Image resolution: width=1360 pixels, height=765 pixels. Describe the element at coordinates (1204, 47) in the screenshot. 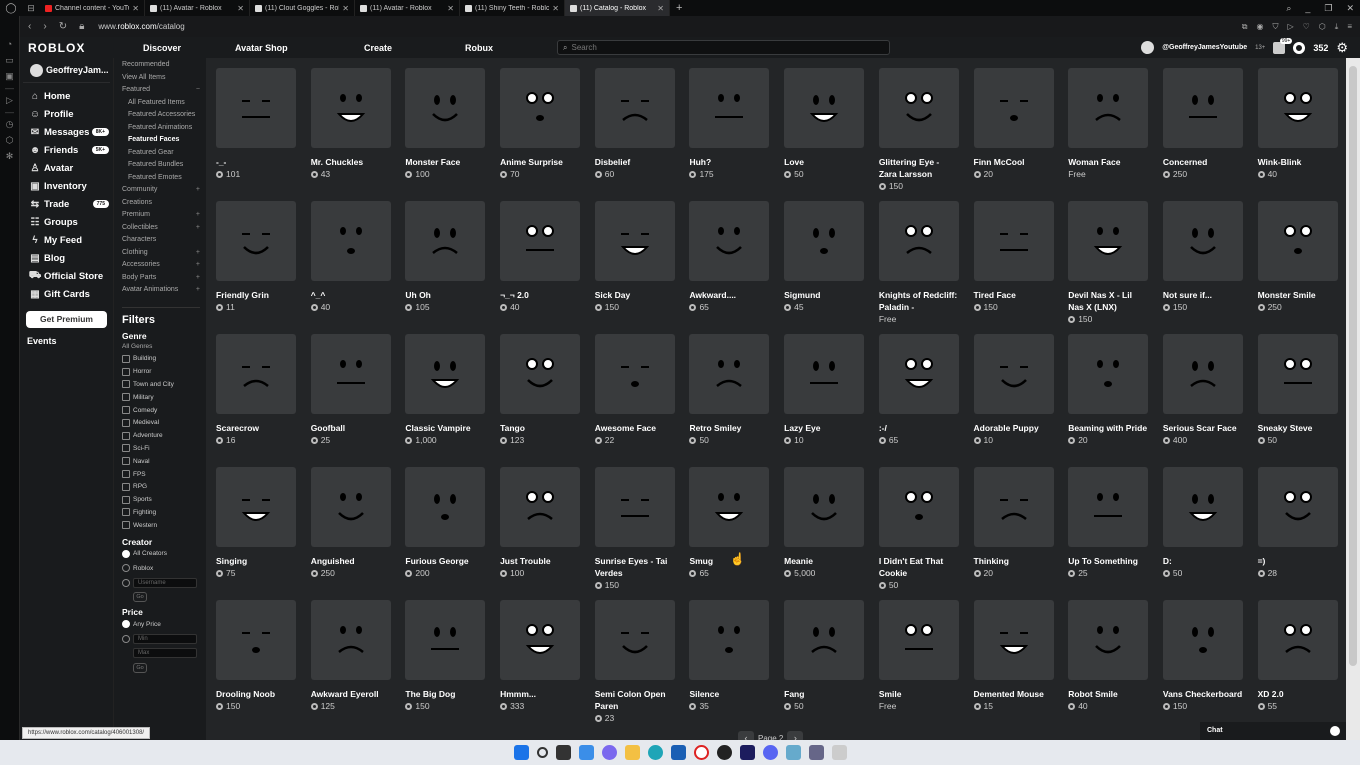

I see `header-username: @GeoffreyJamesYoutube` at that location.